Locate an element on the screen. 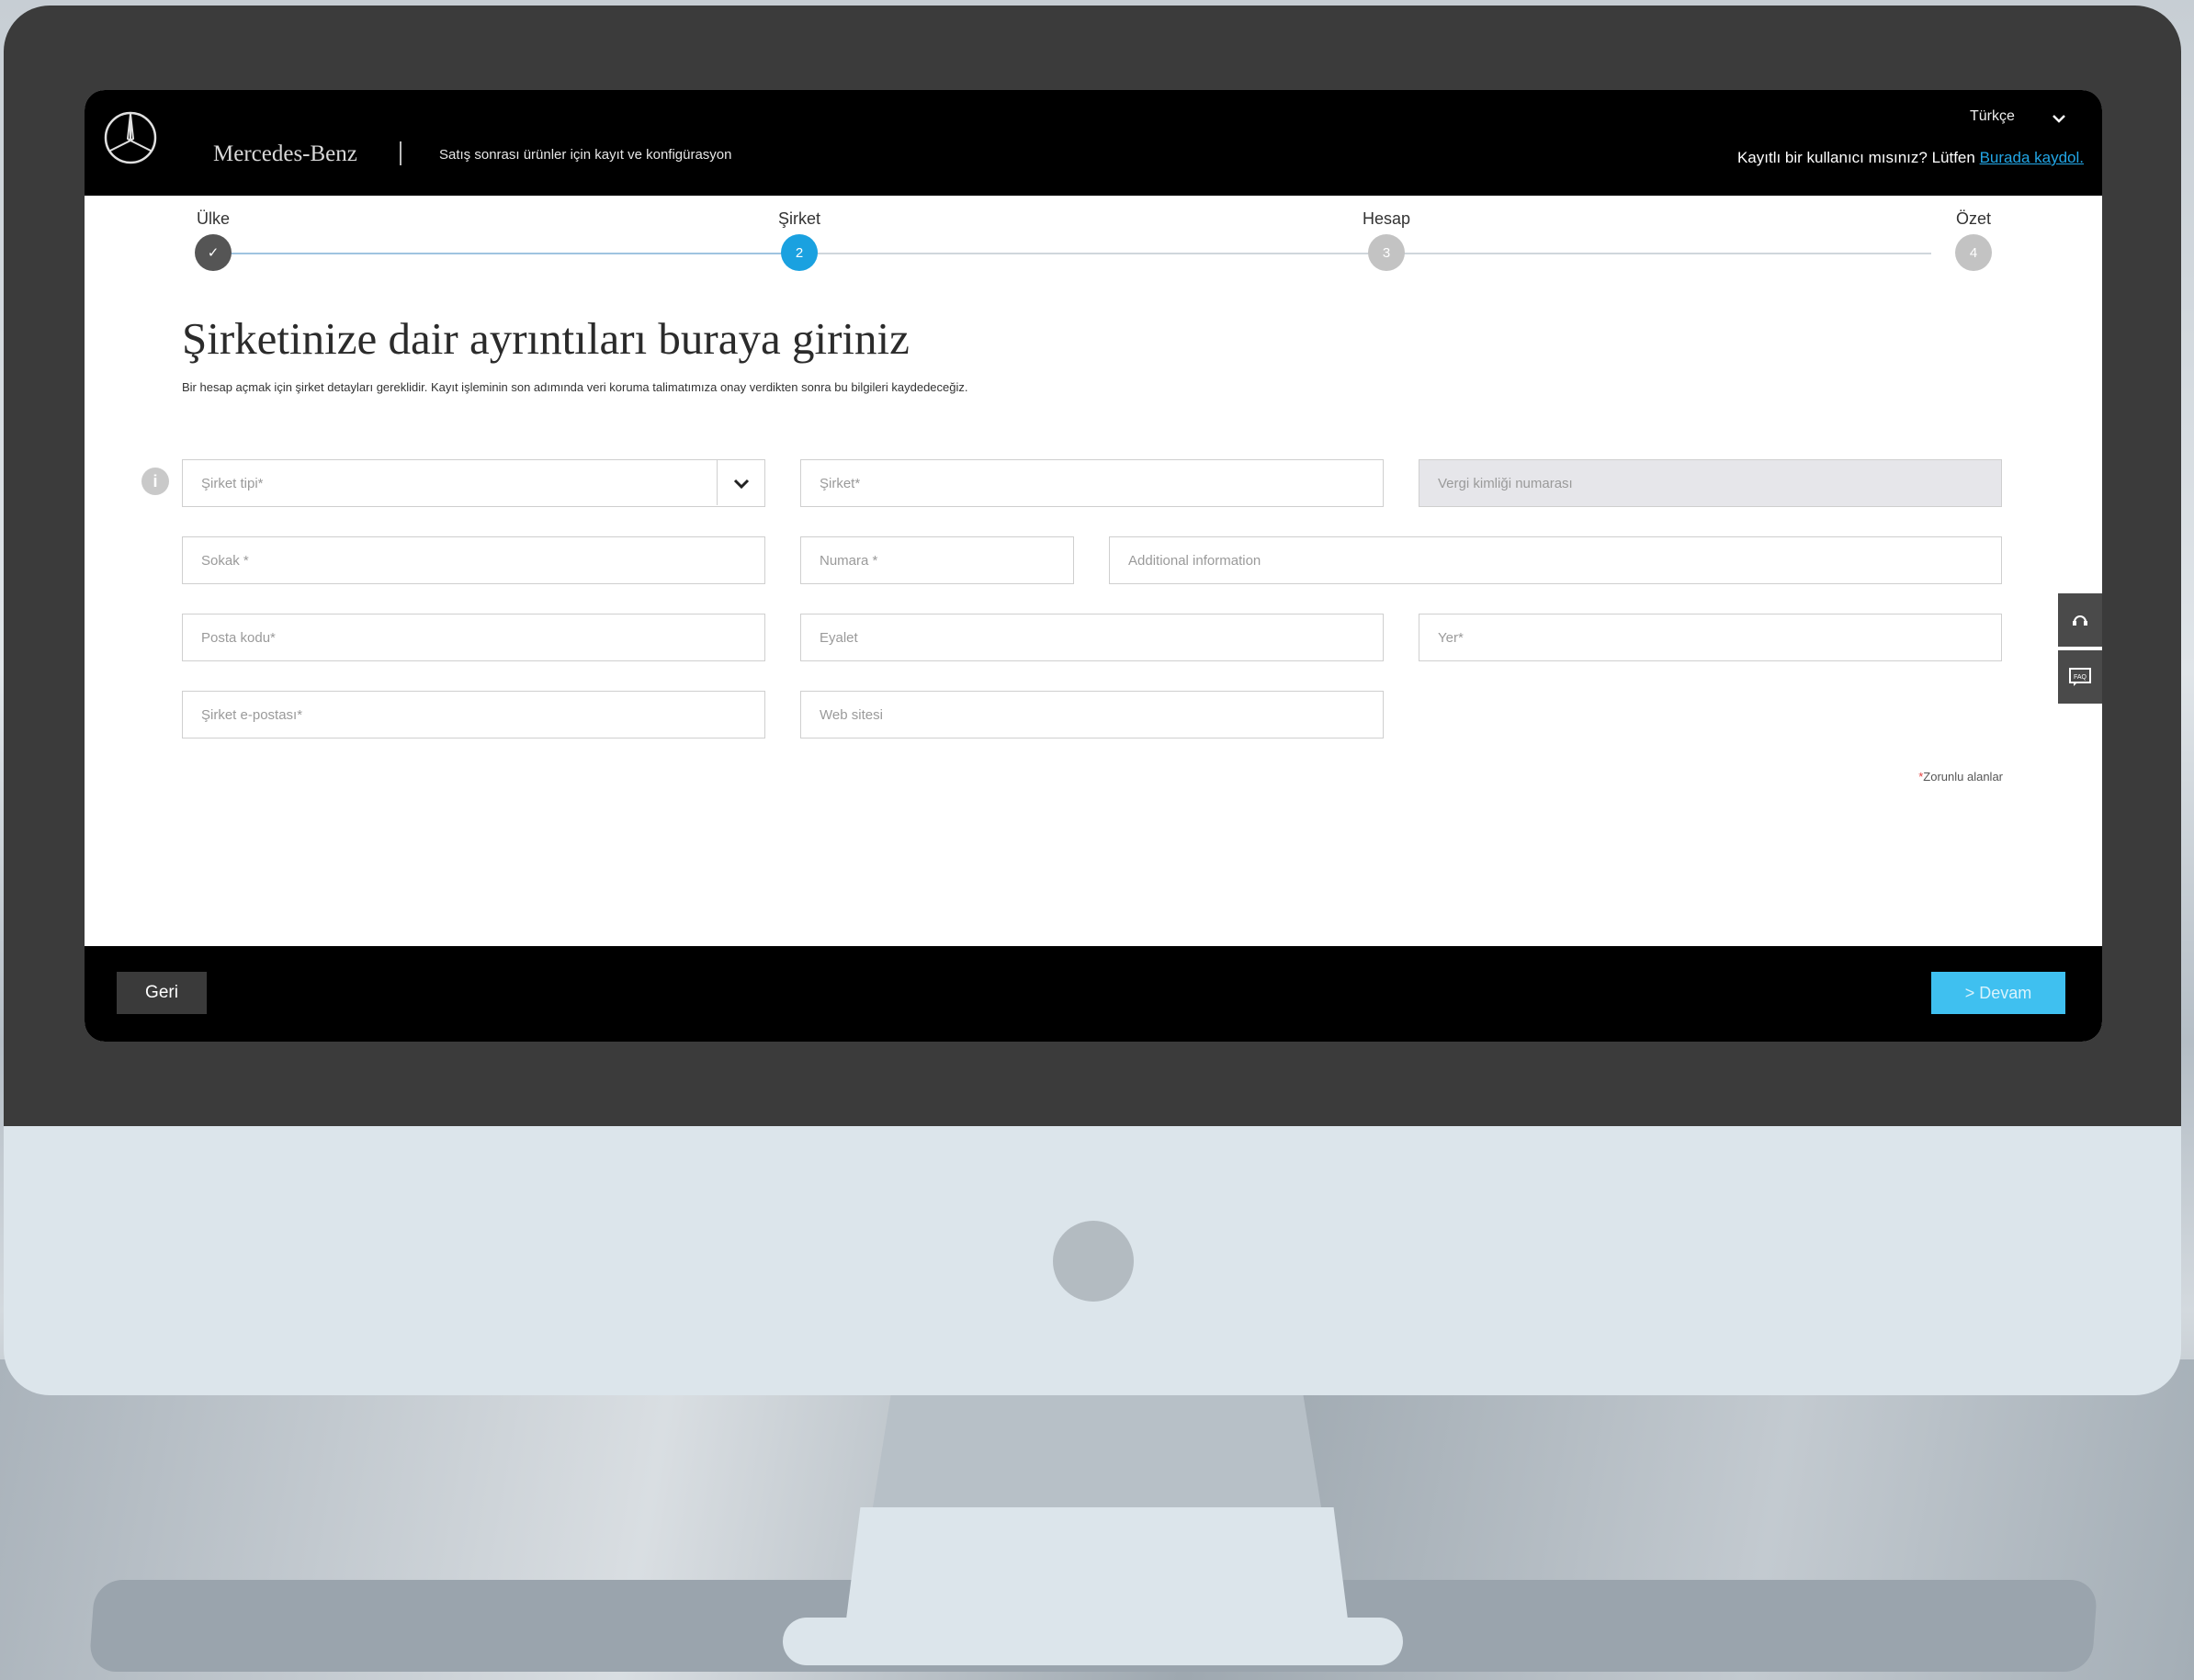 The width and height of the screenshot is (2194, 1680). tax-id-input is located at coordinates (1710, 483).